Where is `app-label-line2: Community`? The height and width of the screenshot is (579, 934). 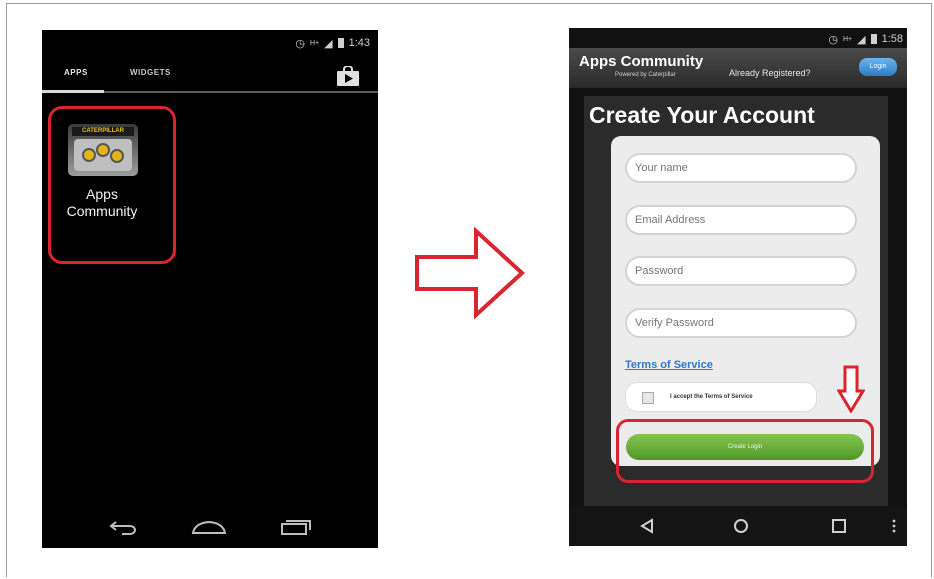
app-label-line2: Community is located at coordinates (102, 211).